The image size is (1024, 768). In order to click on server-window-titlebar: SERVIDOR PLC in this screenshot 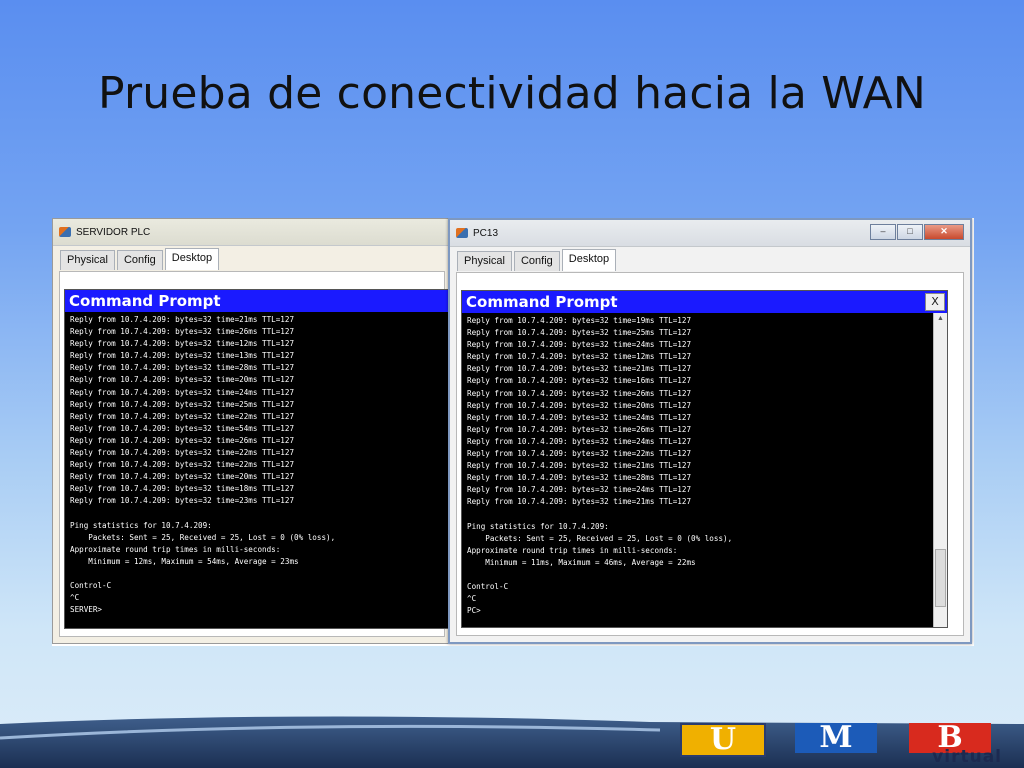, I will do `click(252, 232)`.